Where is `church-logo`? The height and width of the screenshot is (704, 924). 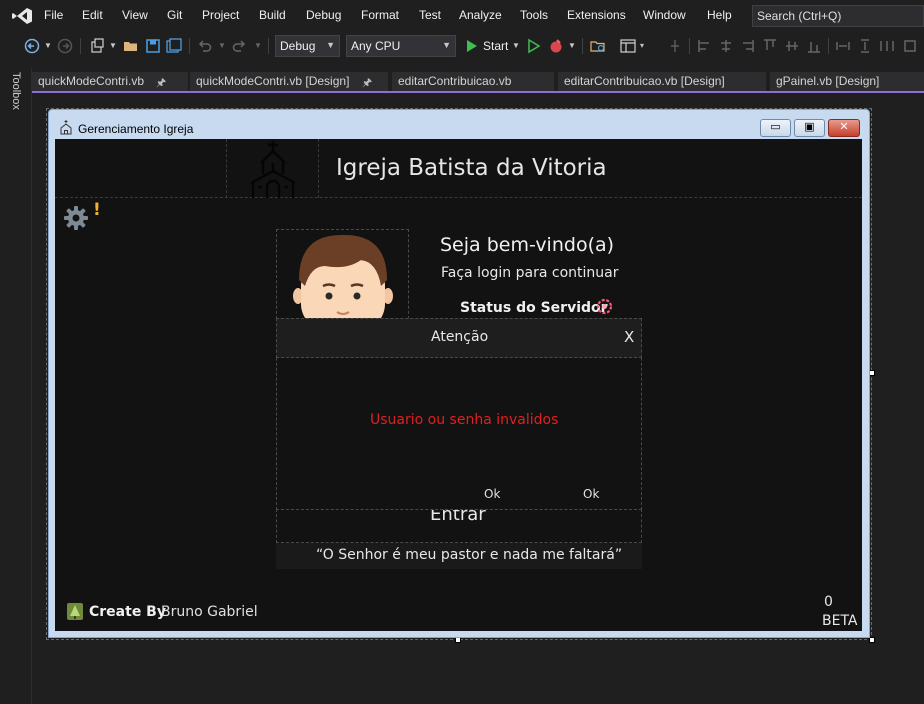
church-logo is located at coordinates (272, 168).